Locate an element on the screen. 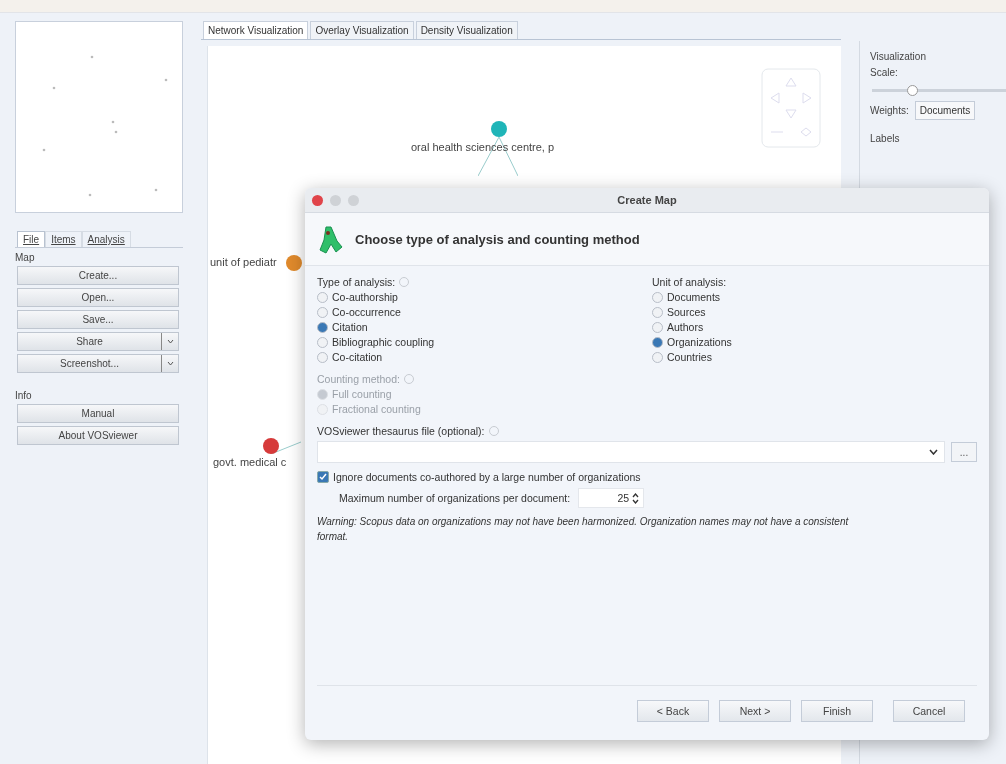  dialog-button: Cancel is located at coordinates (929, 711).